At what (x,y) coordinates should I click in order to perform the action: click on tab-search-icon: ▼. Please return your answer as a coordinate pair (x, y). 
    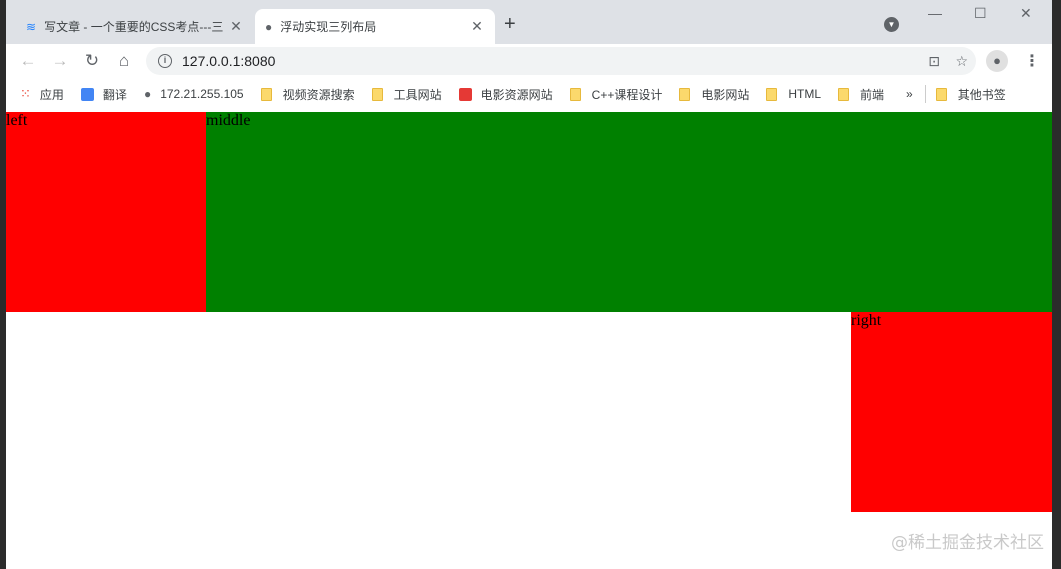
    Looking at the image, I should click on (891, 24).